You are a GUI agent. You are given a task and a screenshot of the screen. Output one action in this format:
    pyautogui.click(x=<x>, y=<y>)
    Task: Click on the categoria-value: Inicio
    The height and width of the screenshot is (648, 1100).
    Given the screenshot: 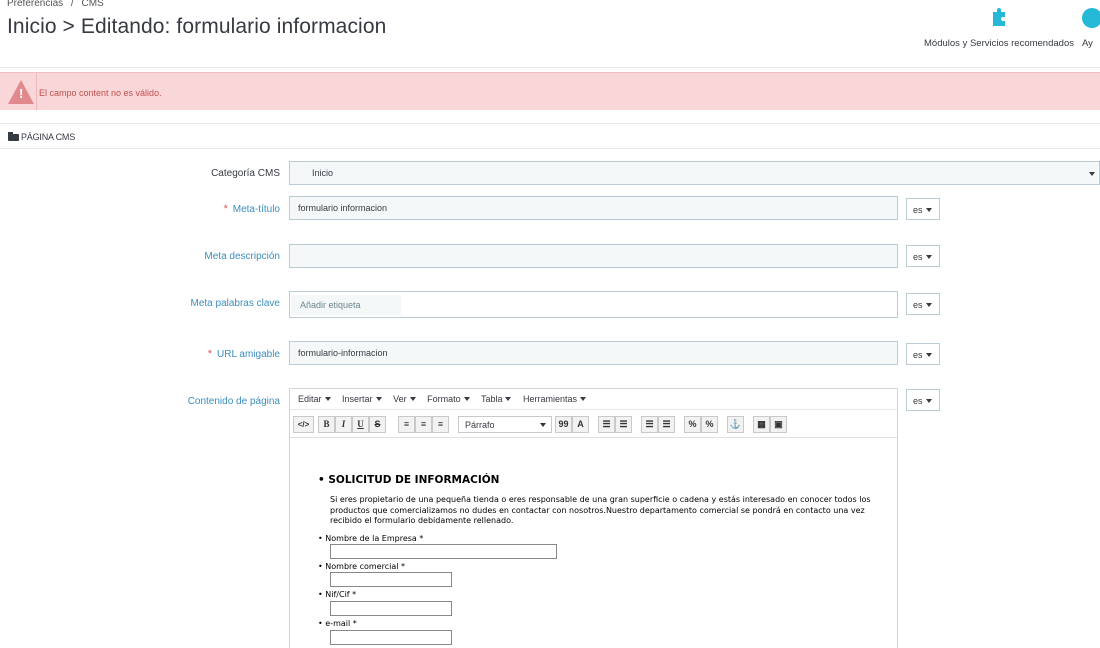 What is the action you would take?
    pyautogui.click(x=323, y=173)
    